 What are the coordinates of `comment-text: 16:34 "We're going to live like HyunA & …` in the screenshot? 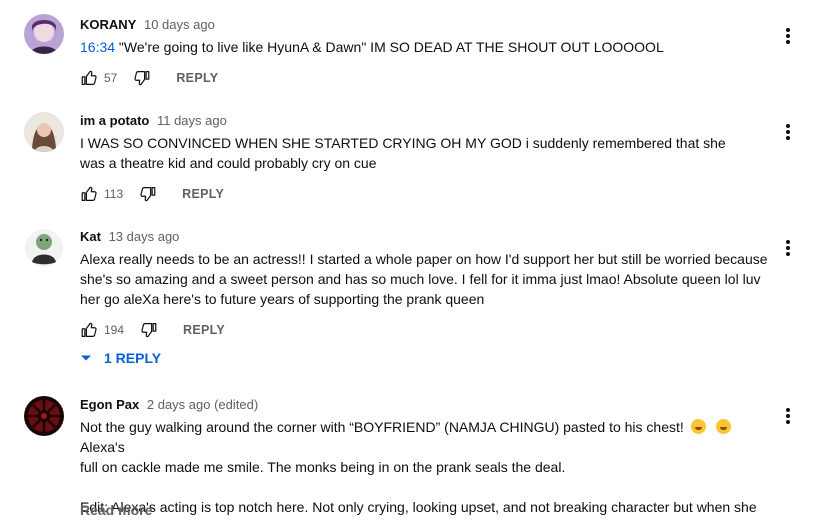 It's located at (430, 47).